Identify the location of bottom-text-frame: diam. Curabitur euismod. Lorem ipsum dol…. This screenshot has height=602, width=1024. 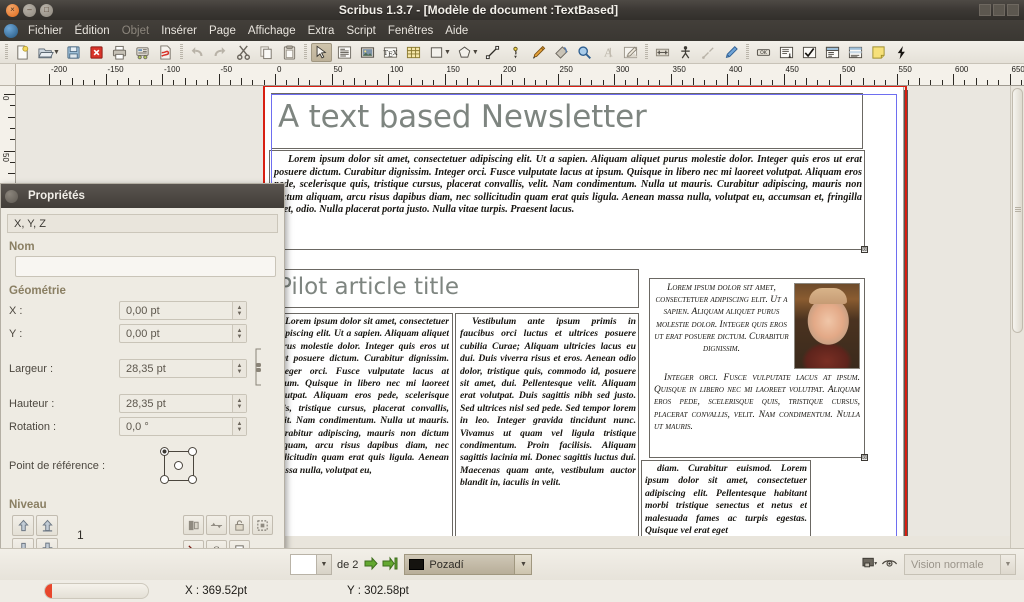
(726, 504).